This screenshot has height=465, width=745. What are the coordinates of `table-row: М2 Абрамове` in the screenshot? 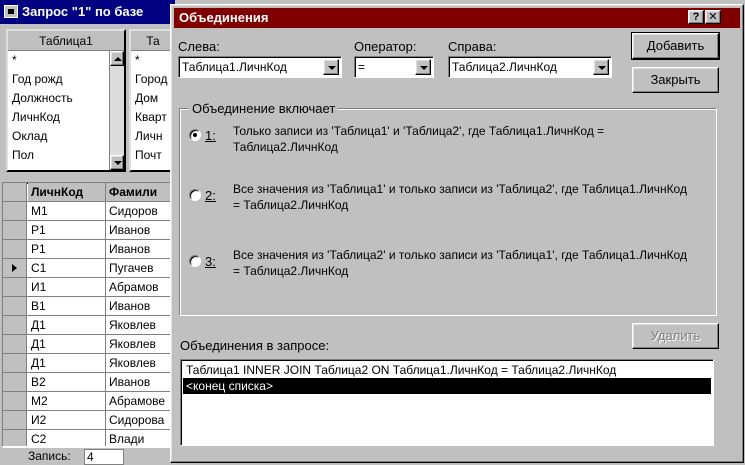 It's located at (88, 401).